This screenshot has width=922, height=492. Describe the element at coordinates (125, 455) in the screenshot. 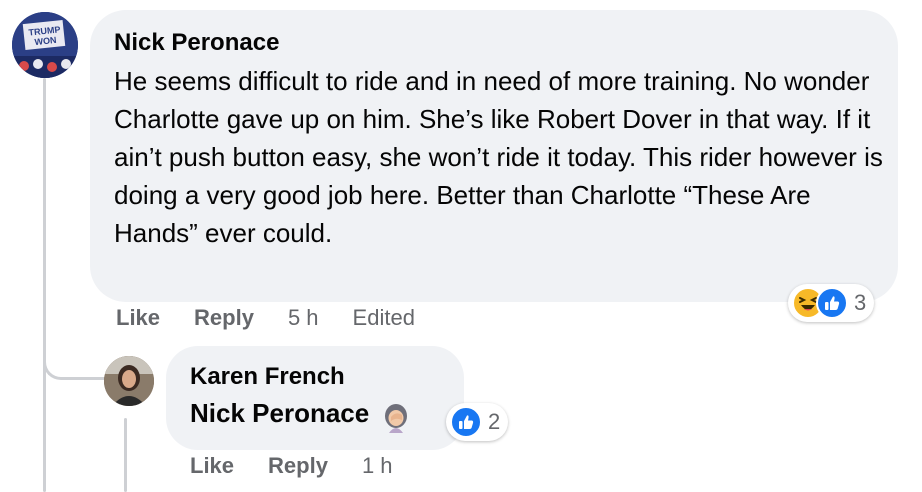

I see `reply-thread-line` at that location.